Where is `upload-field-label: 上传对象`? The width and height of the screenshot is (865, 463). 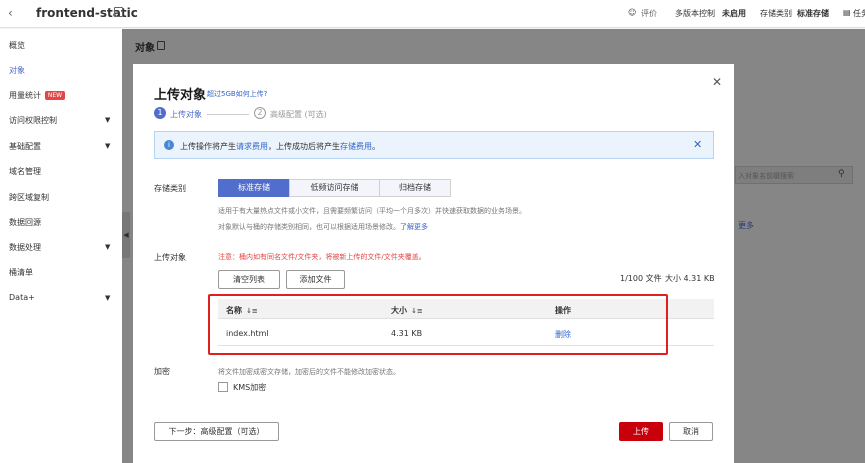
upload-field-label: 上传对象 is located at coordinates (170, 257).